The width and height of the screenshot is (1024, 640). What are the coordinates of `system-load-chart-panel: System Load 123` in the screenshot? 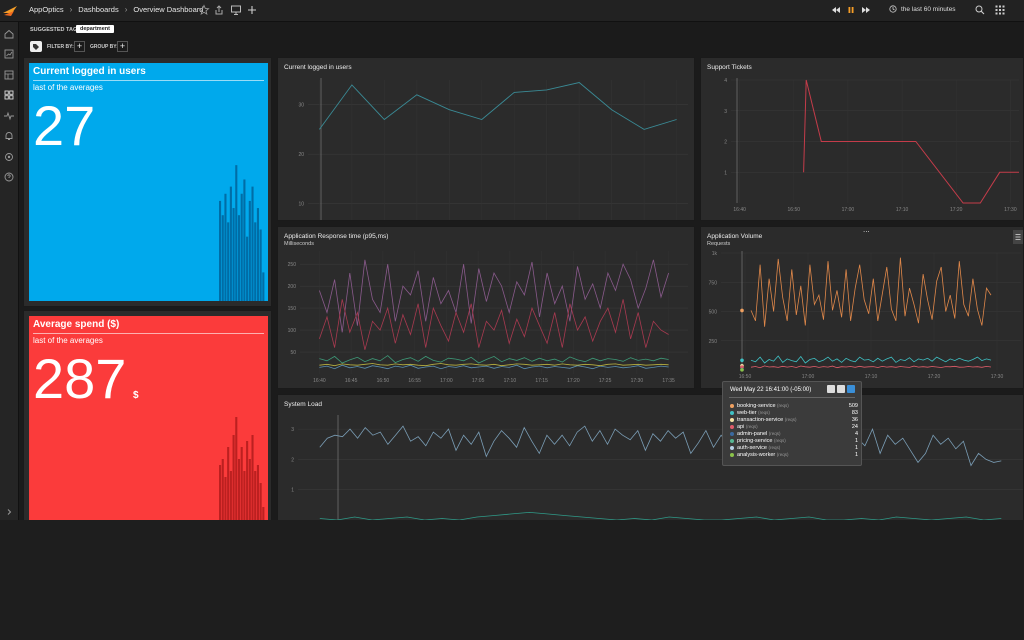 It's located at (650, 457).